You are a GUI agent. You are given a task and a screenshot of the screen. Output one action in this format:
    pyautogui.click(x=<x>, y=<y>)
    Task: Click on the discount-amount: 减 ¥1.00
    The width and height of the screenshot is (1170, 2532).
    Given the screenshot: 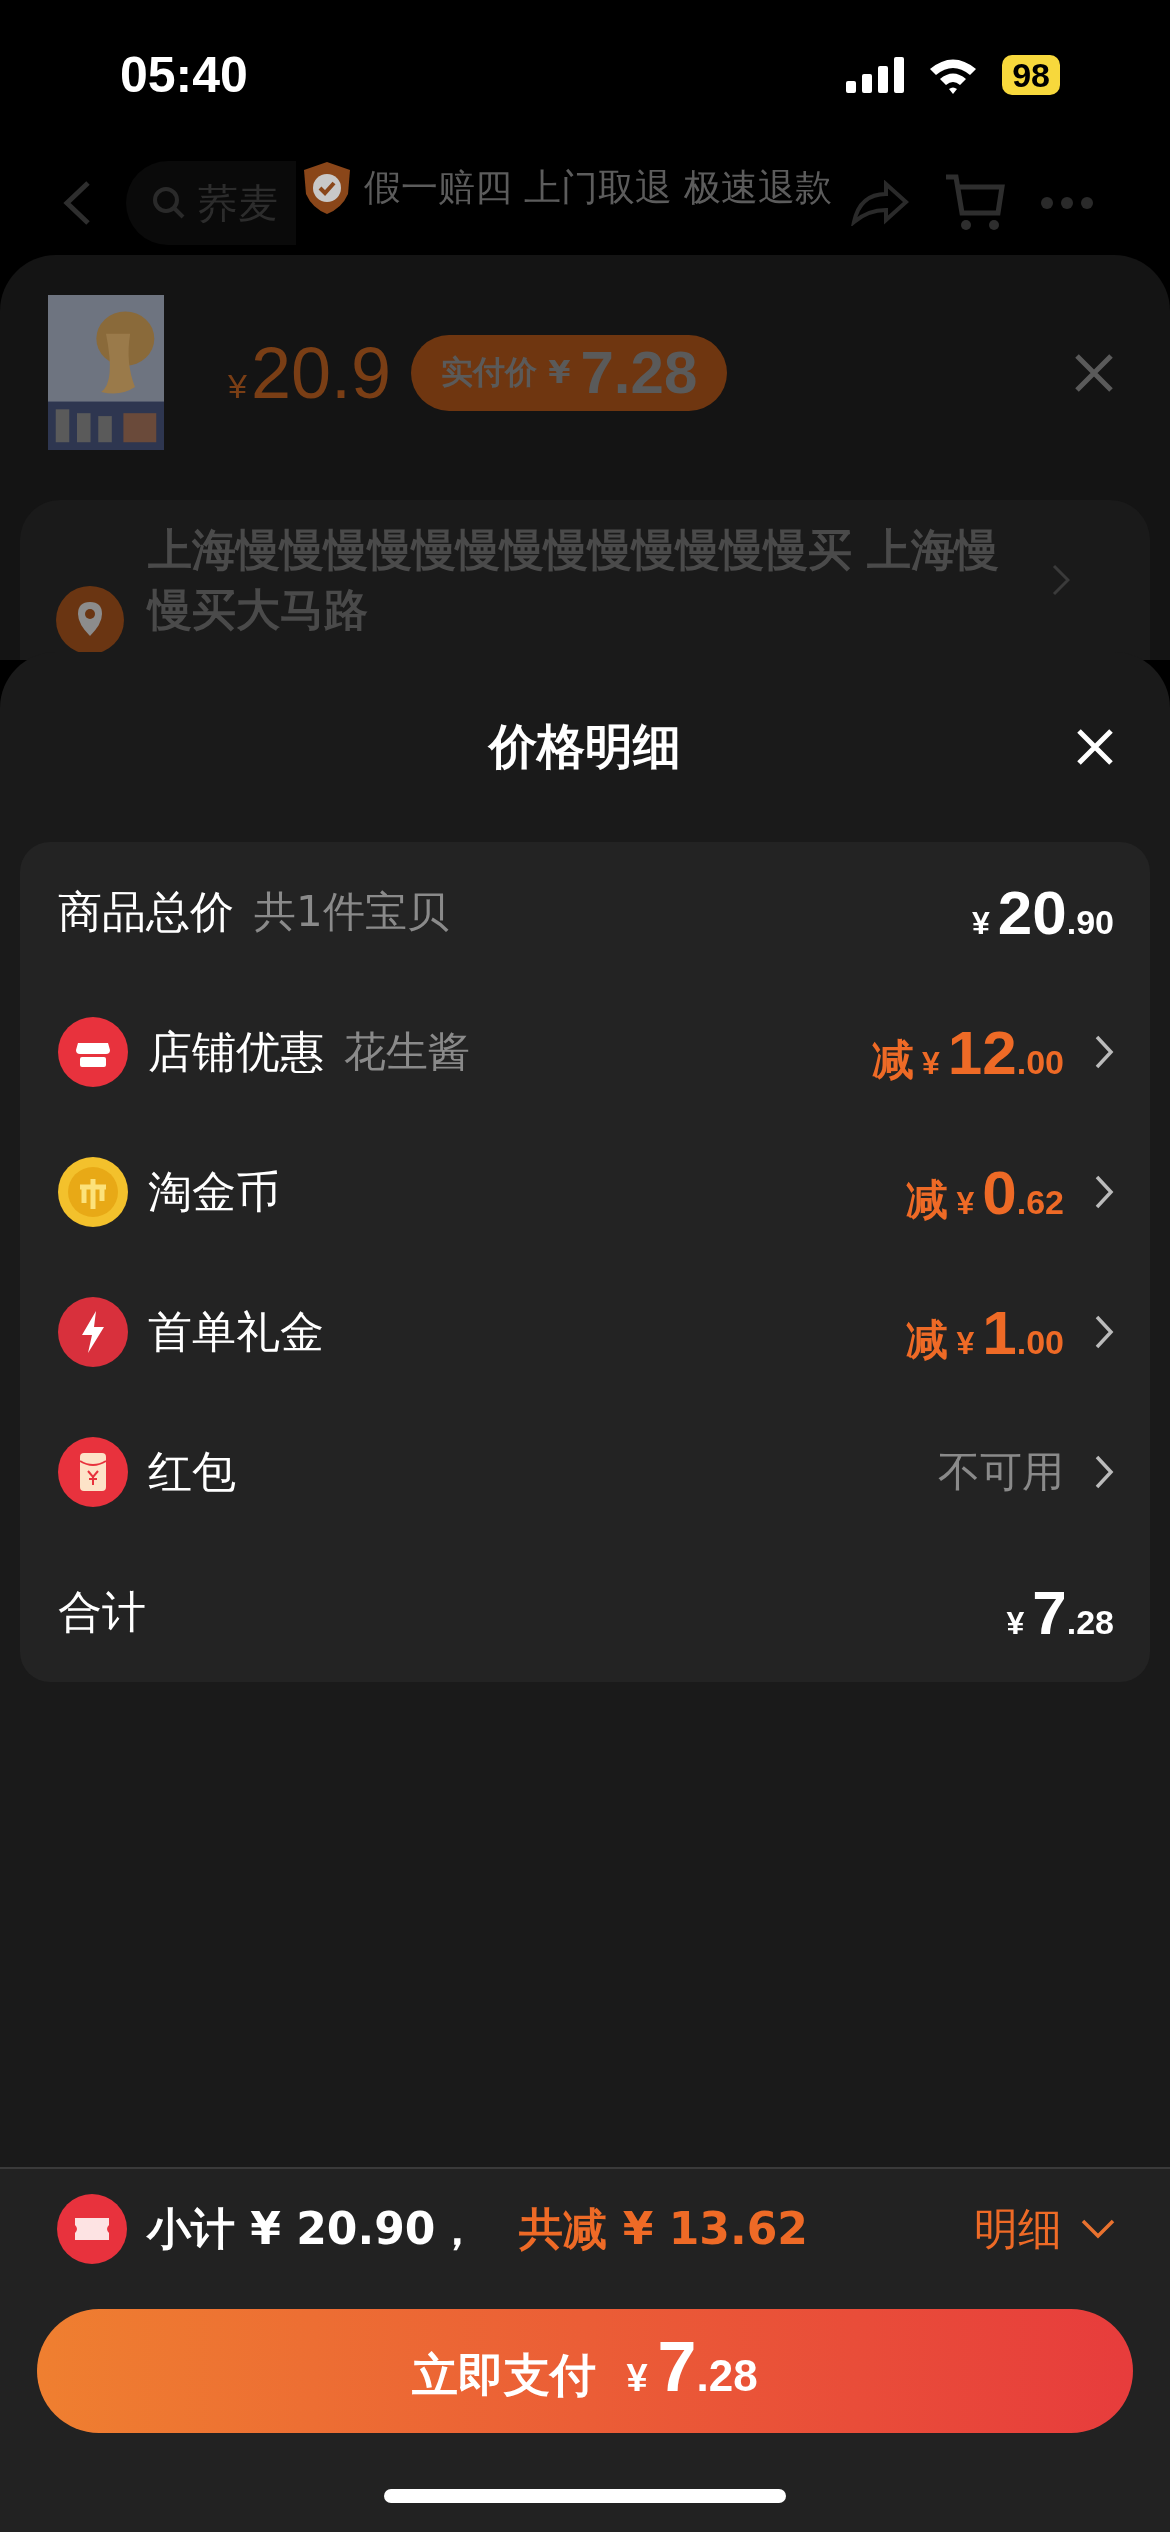 What is the action you would take?
    pyautogui.click(x=985, y=1332)
    